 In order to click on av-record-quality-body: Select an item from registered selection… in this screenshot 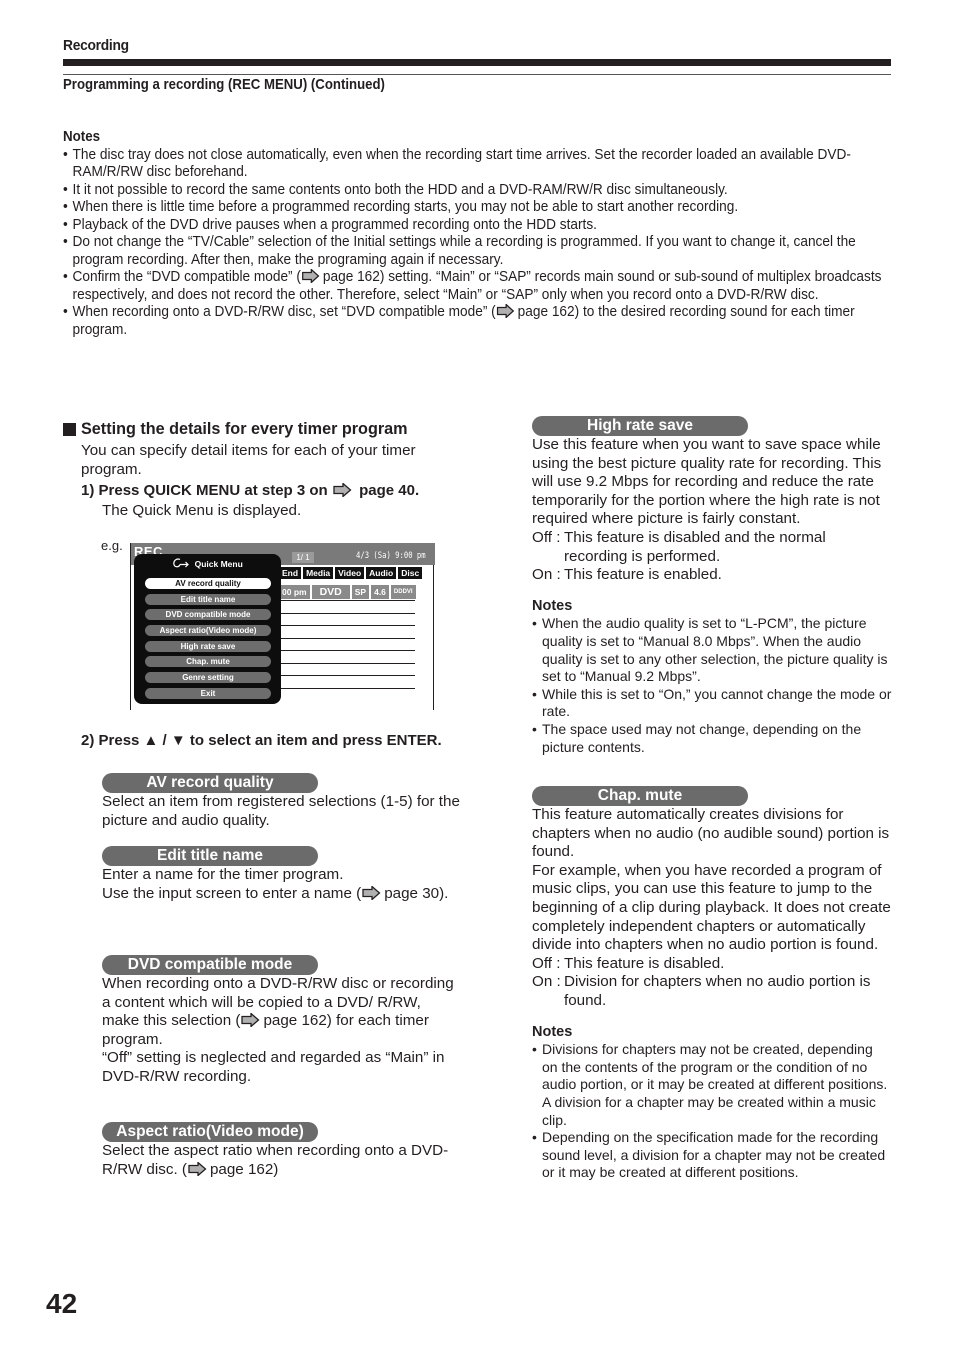, I will do `click(281, 811)`.